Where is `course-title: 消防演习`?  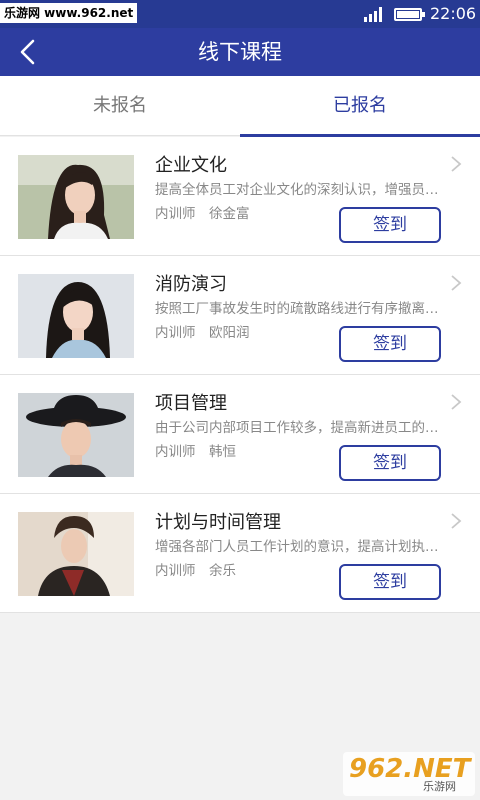
course-title: 消防演习 is located at coordinates (191, 284).